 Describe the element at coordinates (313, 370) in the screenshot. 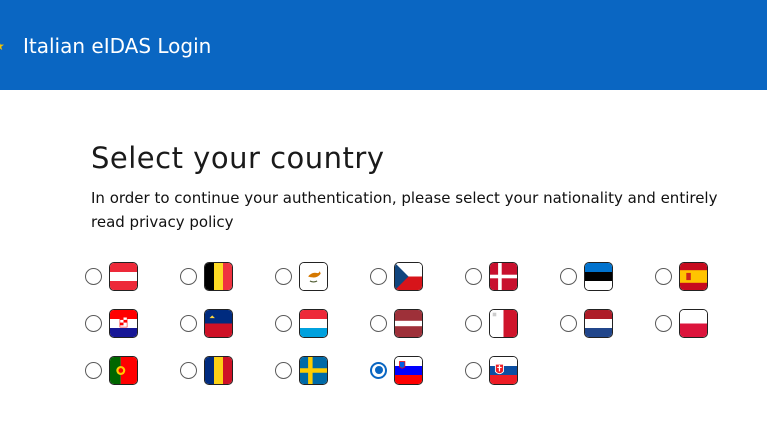

I see `sweden-flag-icon` at that location.